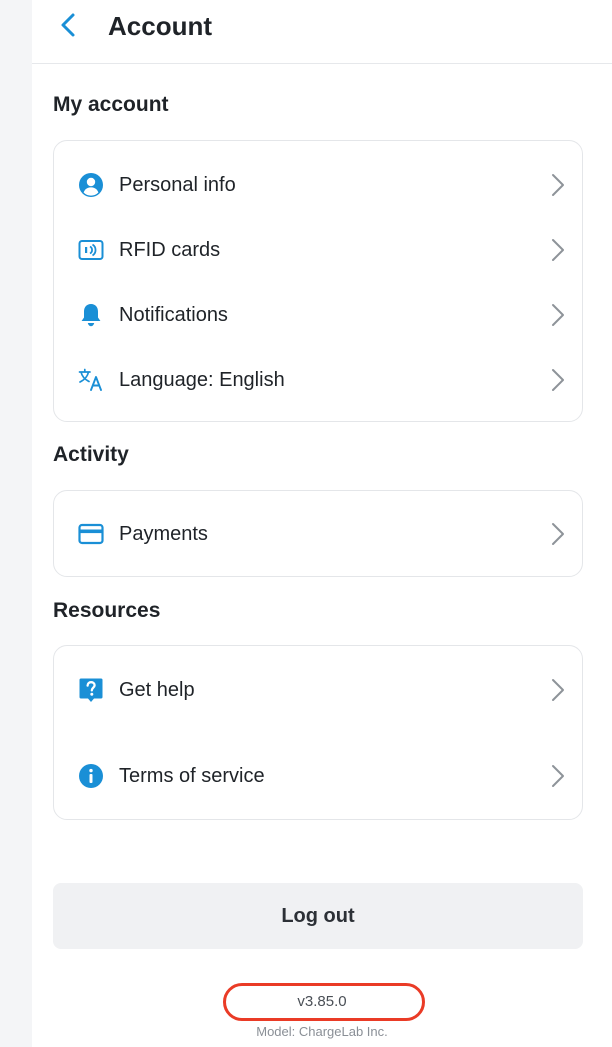 The height and width of the screenshot is (1047, 612). What do you see at coordinates (318, 380) in the screenshot?
I see `menu-item-language: Language: English` at bounding box center [318, 380].